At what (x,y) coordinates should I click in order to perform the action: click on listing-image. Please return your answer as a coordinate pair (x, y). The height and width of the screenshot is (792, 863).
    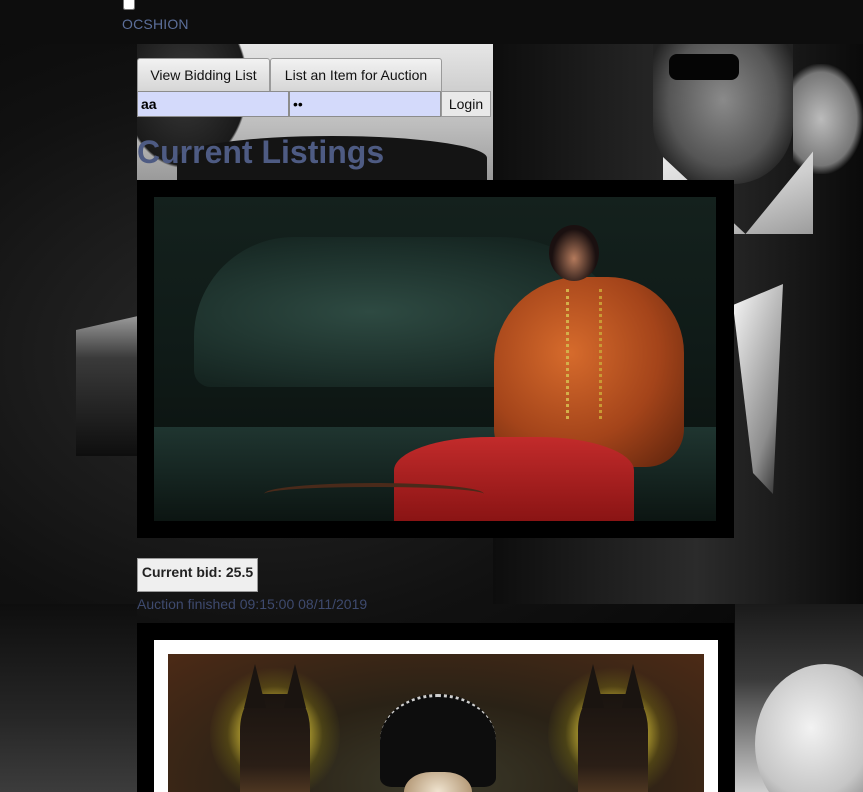
    Looking at the image, I should click on (436, 716).